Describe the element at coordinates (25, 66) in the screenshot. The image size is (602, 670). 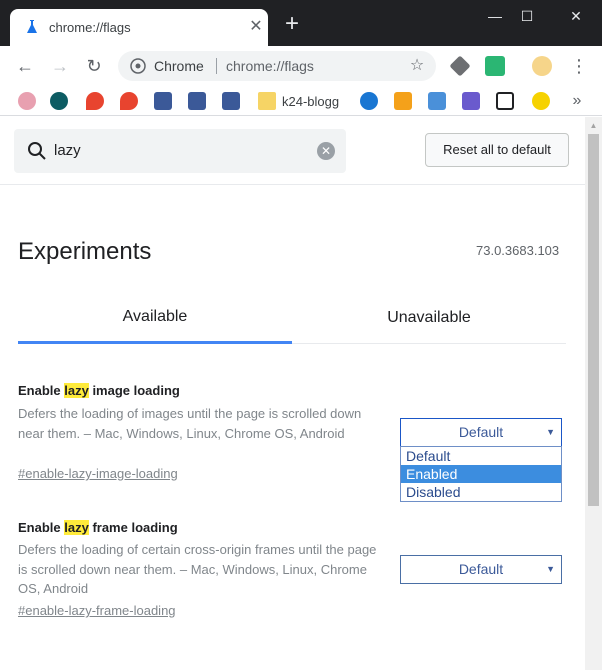
I see `back-button: ←` at that location.